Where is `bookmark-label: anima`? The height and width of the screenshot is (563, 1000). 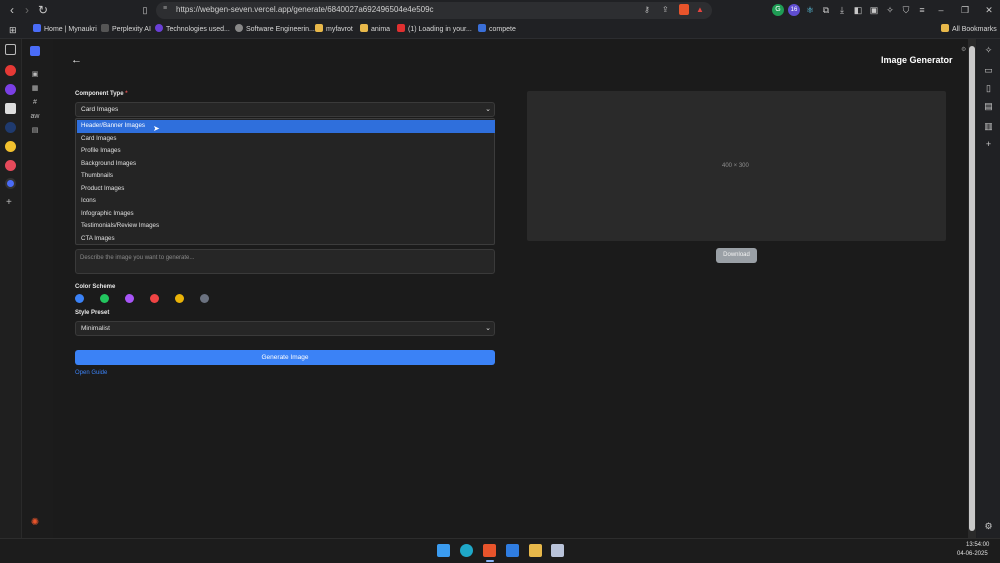
bookmark-label: anima is located at coordinates (381, 29).